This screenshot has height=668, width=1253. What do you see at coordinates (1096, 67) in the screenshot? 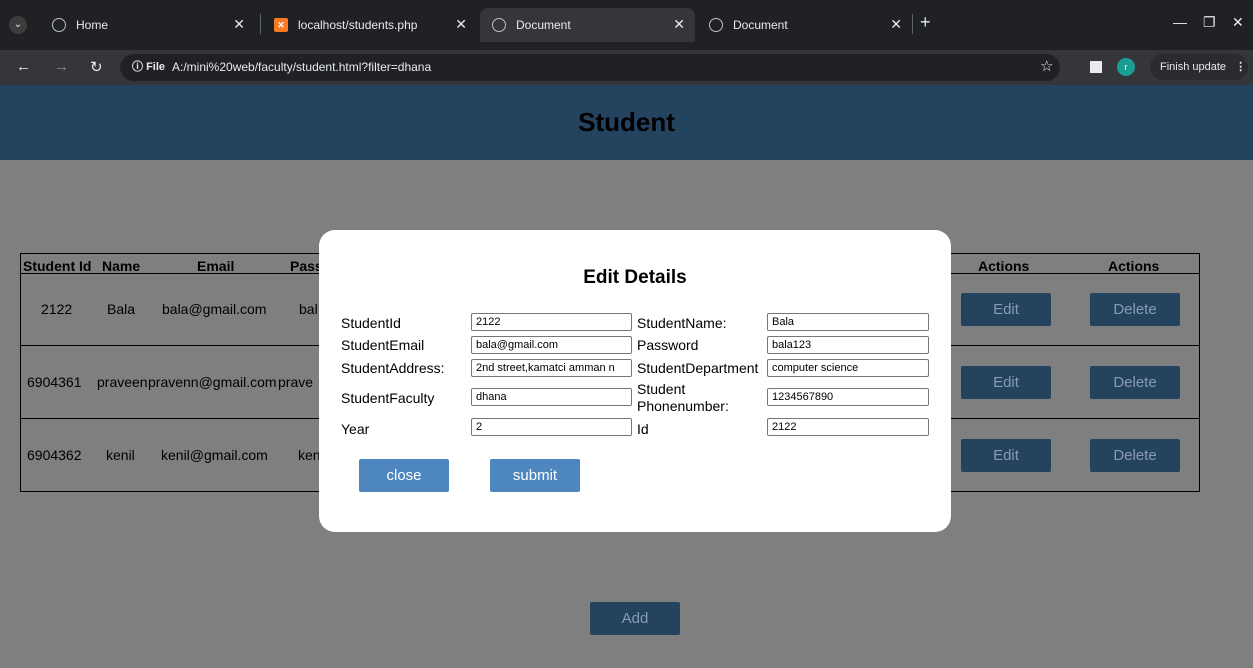
I see `side-panel-icon` at bounding box center [1096, 67].